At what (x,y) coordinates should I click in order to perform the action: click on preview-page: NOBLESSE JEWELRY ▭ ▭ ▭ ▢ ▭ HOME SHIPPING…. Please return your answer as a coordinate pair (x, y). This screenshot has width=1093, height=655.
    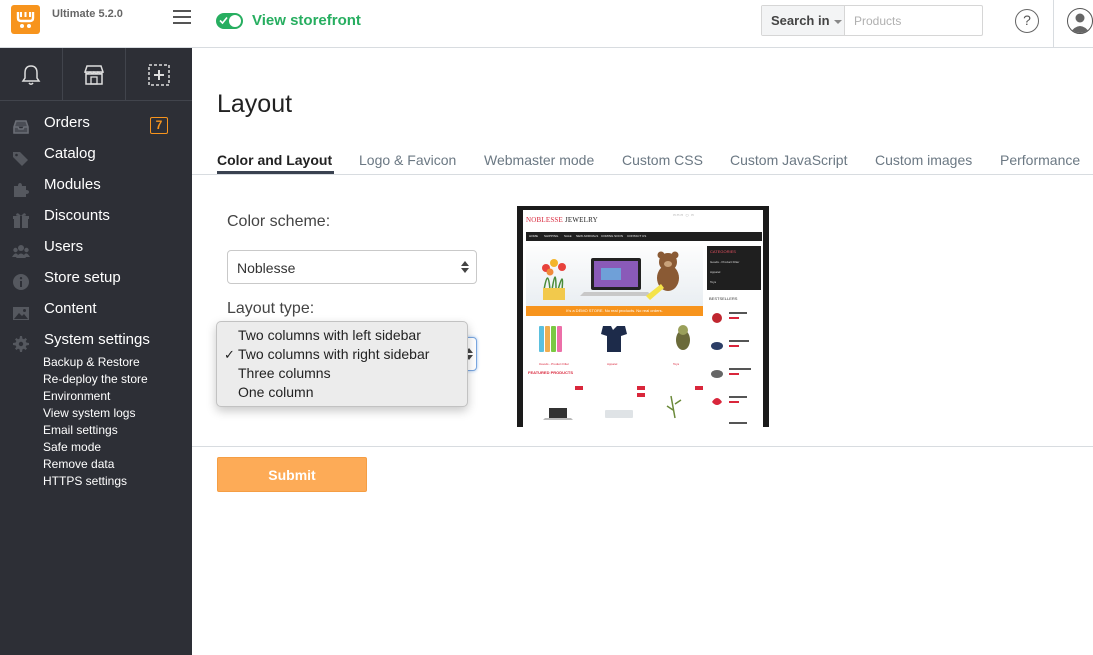
    Looking at the image, I should click on (643, 318).